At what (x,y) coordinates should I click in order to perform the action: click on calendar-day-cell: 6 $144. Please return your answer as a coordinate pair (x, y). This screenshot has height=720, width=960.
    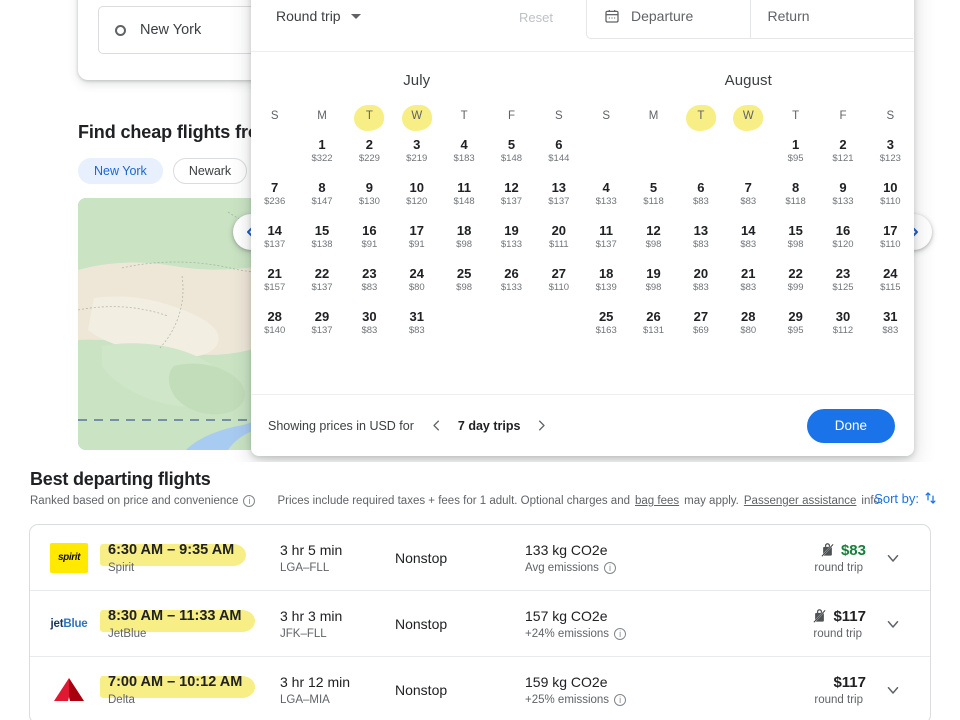
    Looking at the image, I should click on (558, 150).